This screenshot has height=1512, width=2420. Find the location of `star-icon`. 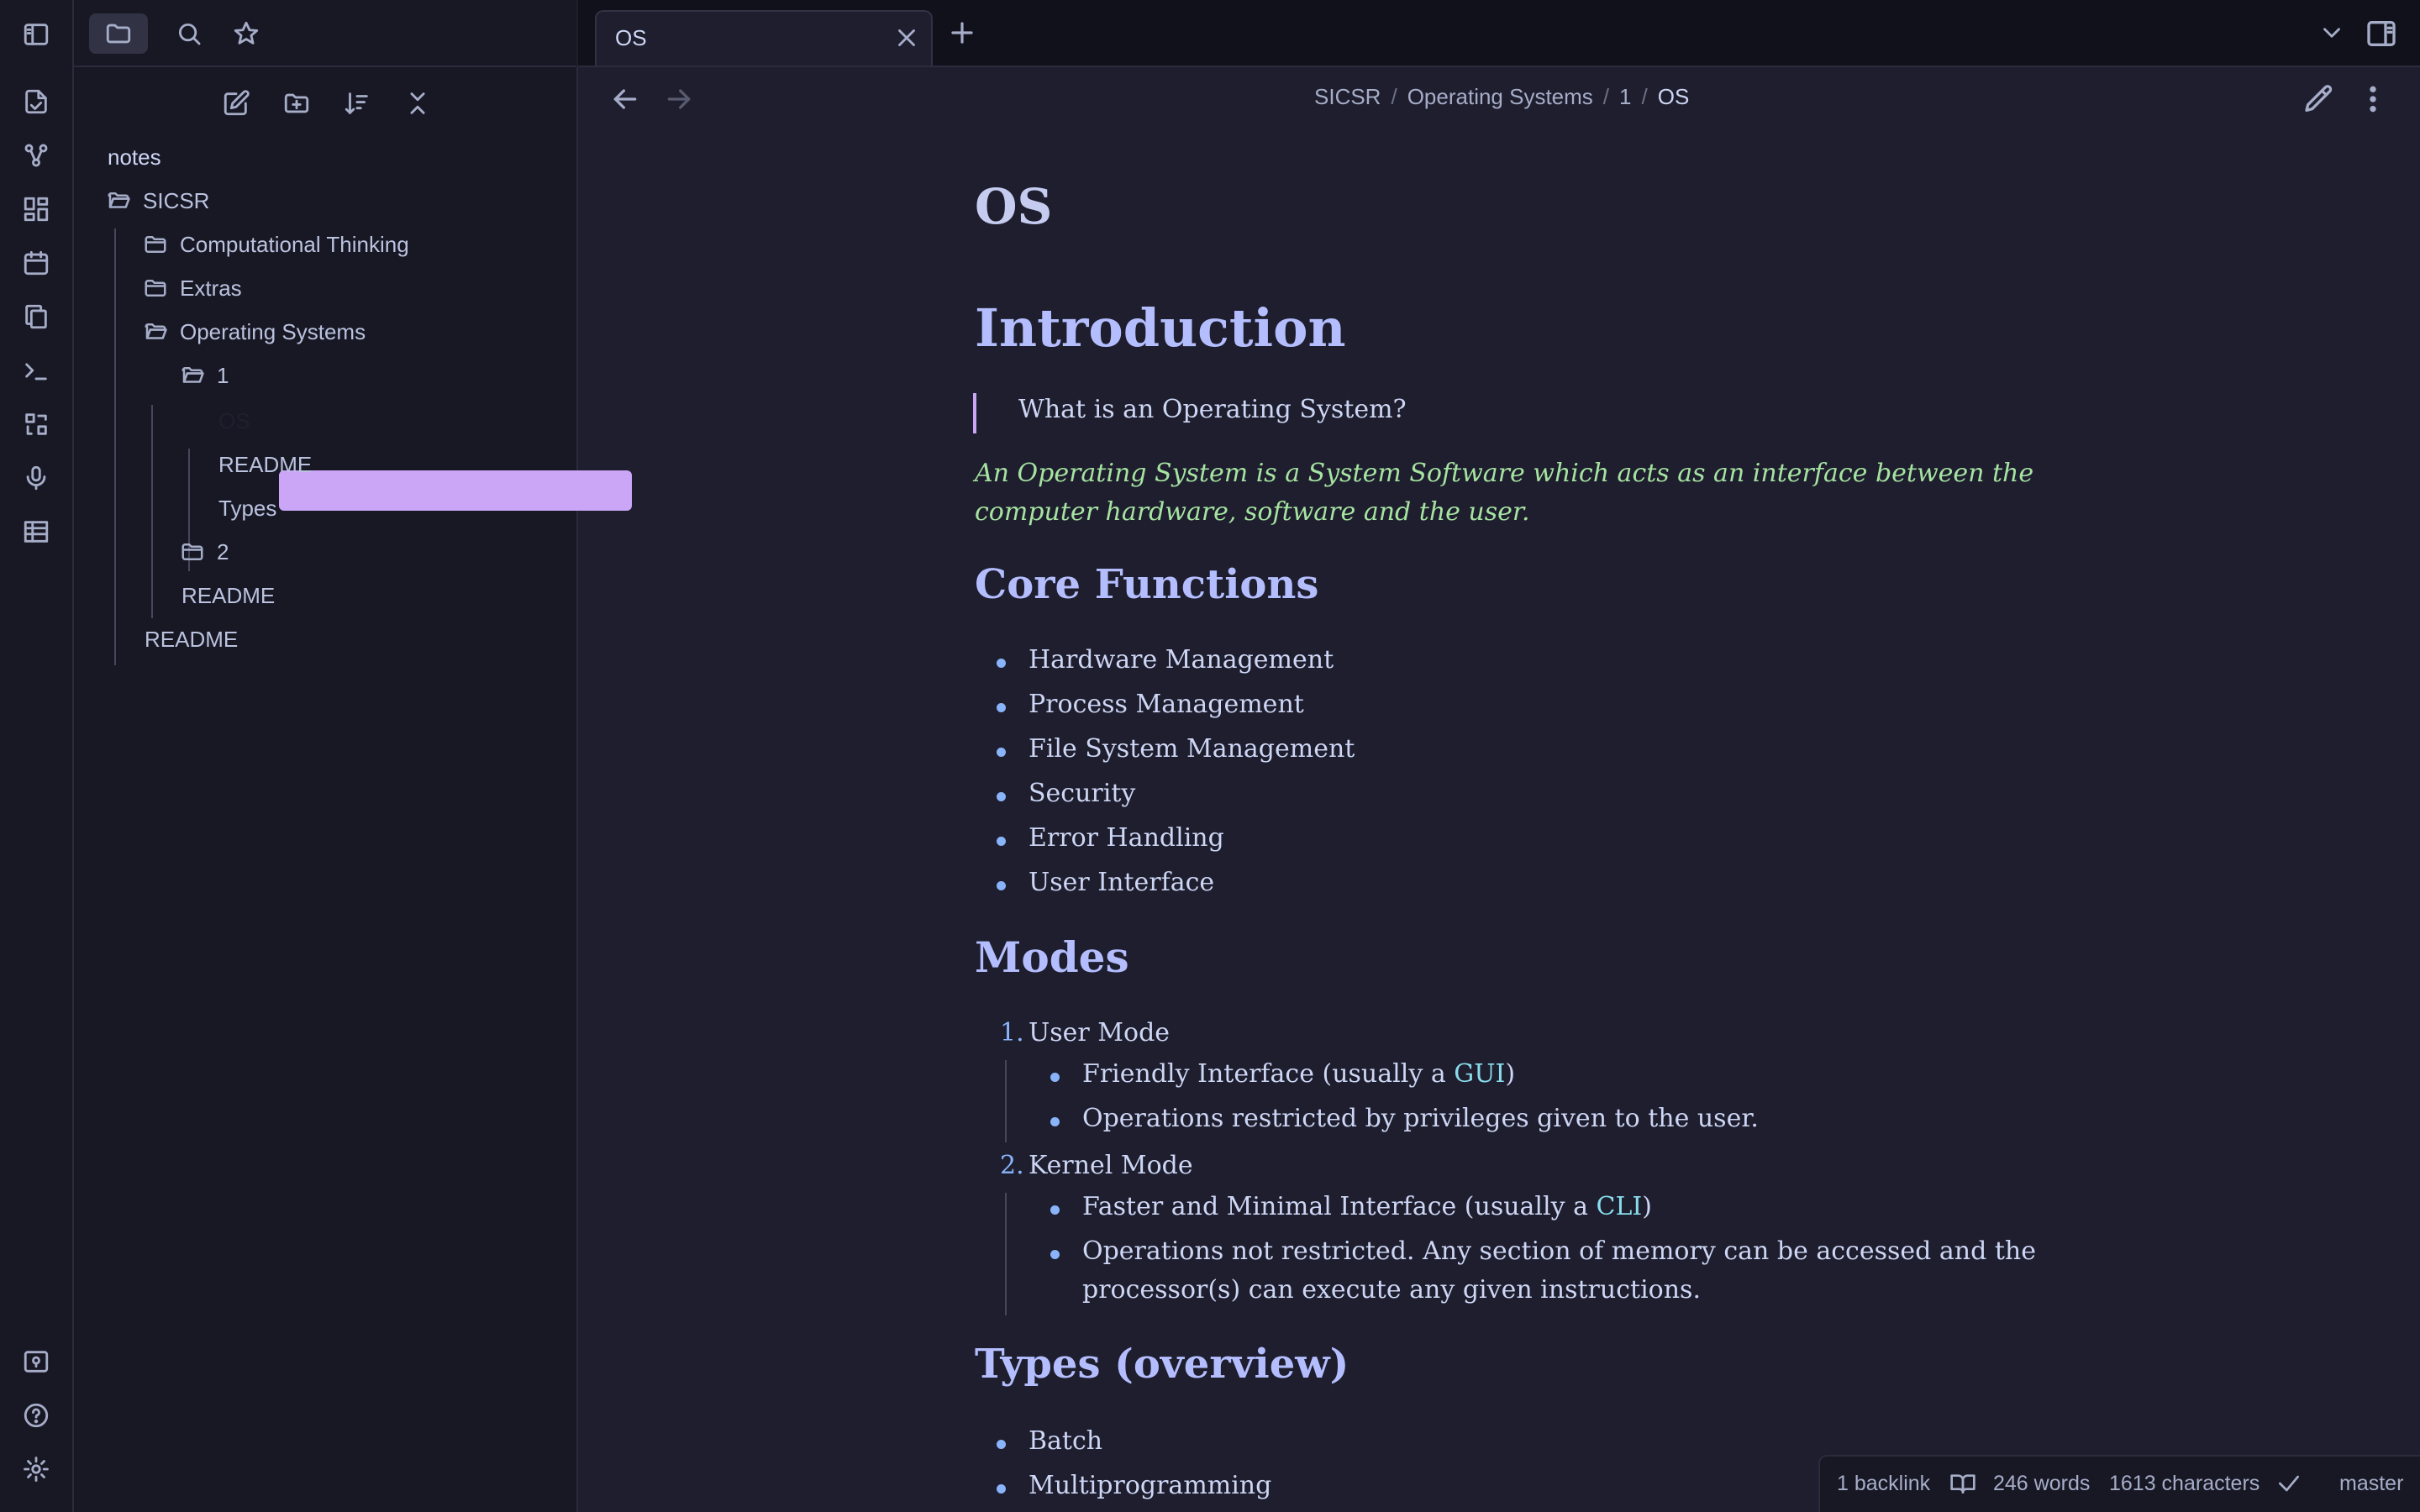

star-icon is located at coordinates (247, 33).